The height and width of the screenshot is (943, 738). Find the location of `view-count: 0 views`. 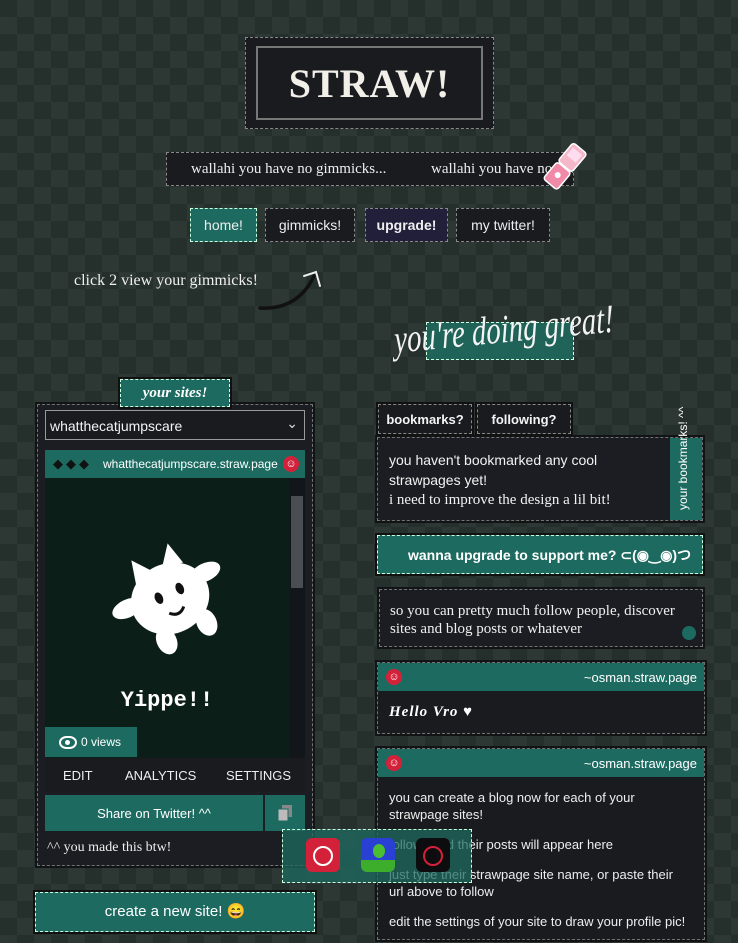

view-count: 0 views is located at coordinates (101, 742).